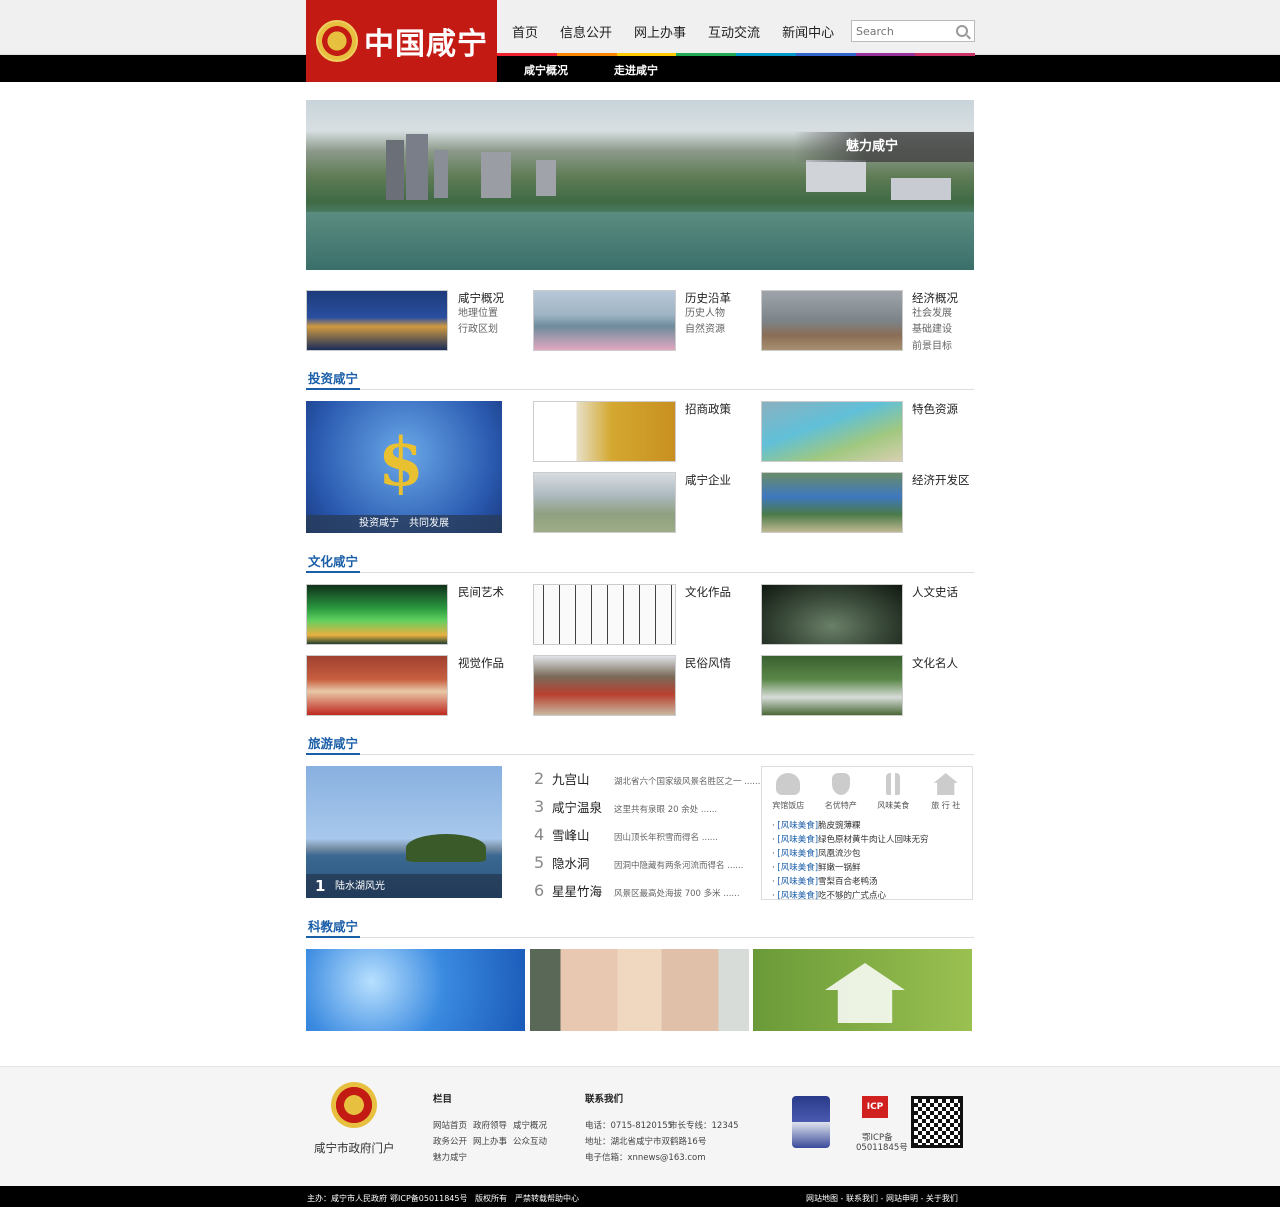  What do you see at coordinates (932, 314) in the screenshot?
I see `overview-sub-3-1: 社会发展` at bounding box center [932, 314].